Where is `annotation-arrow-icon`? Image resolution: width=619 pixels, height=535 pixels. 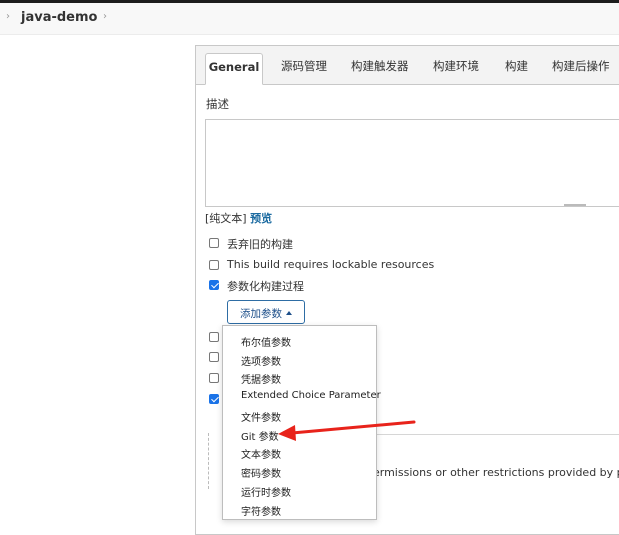
annotation-arrow-icon is located at coordinates (347, 430).